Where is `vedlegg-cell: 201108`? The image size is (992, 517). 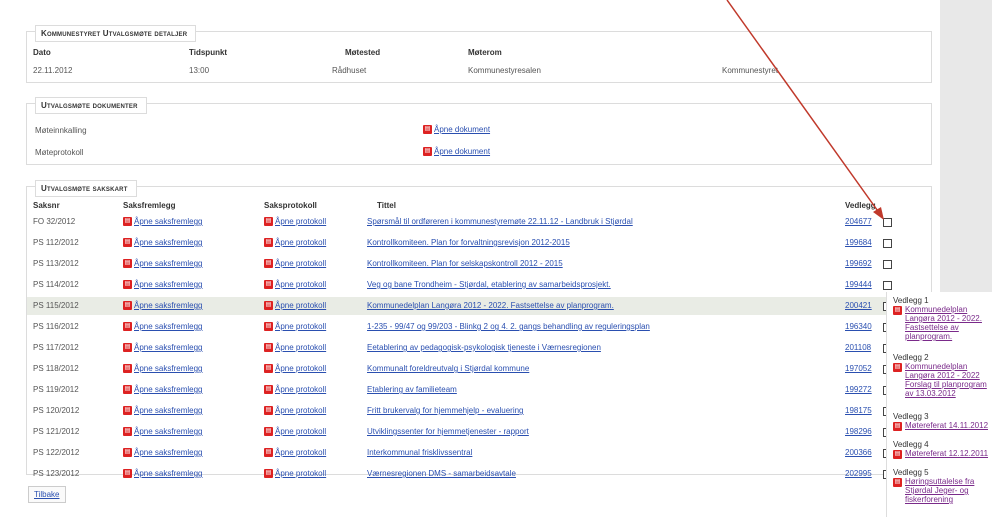 vedlegg-cell: 201108 is located at coordinates (858, 347).